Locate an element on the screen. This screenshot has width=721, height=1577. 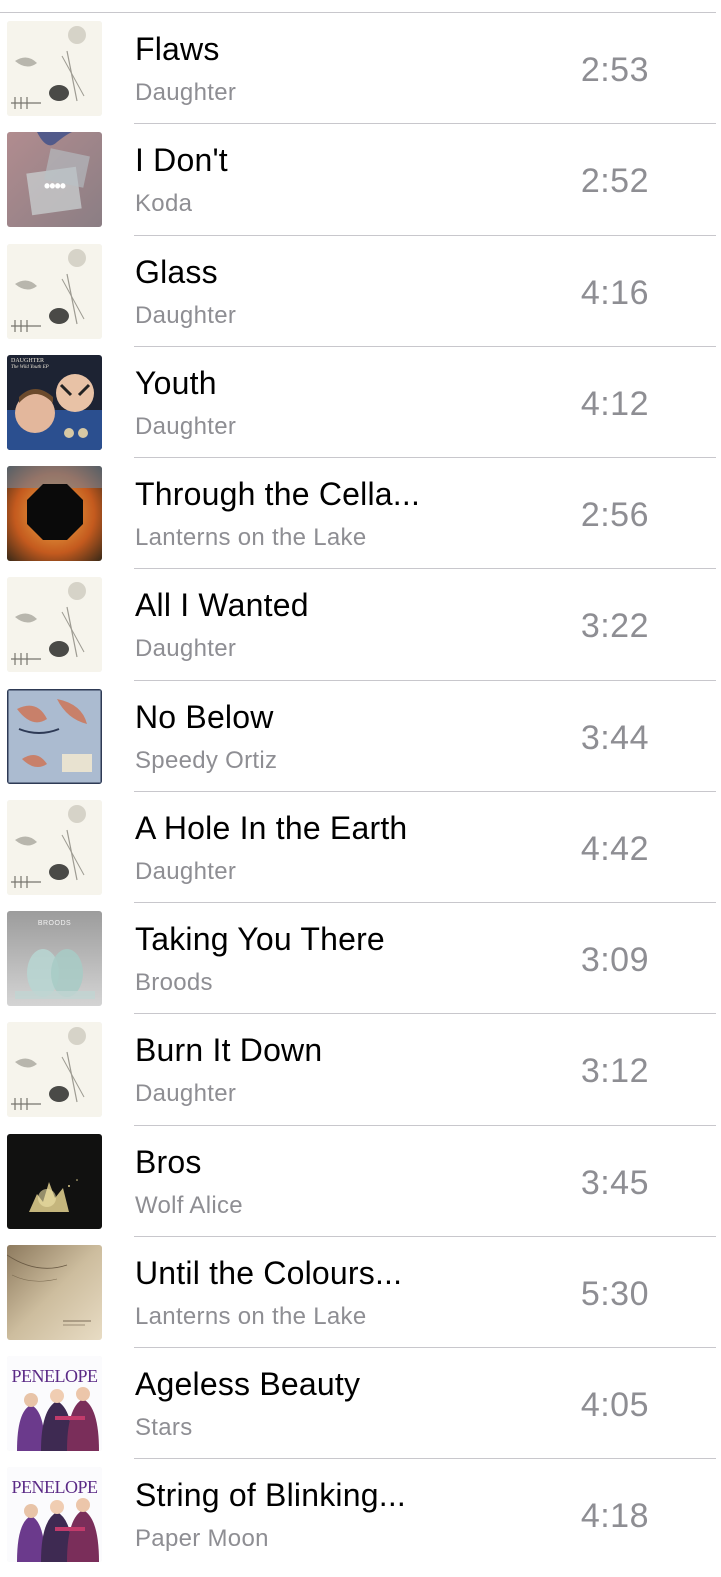
song-duration: 4:05 is located at coordinates (614, 1405).